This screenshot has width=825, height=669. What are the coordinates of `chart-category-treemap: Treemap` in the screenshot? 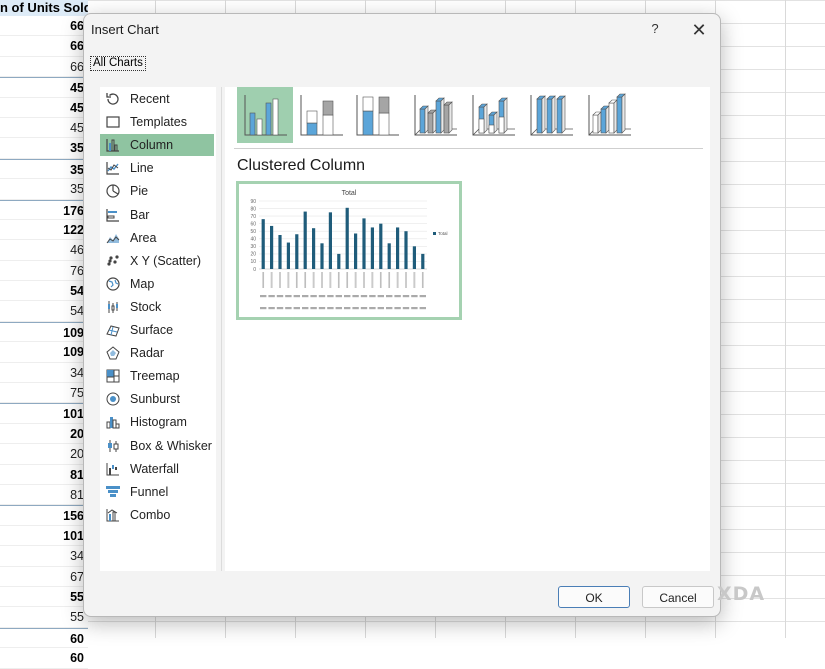 It's located at (157, 376).